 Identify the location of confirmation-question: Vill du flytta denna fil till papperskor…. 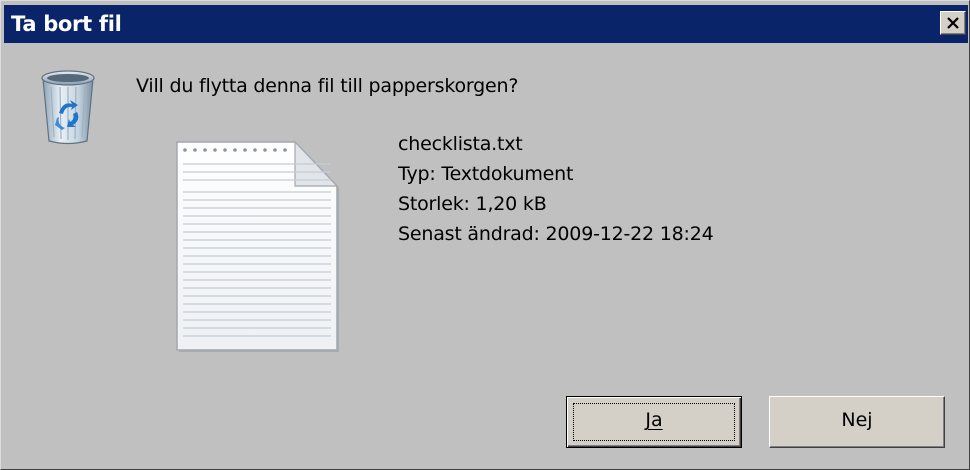
(327, 86).